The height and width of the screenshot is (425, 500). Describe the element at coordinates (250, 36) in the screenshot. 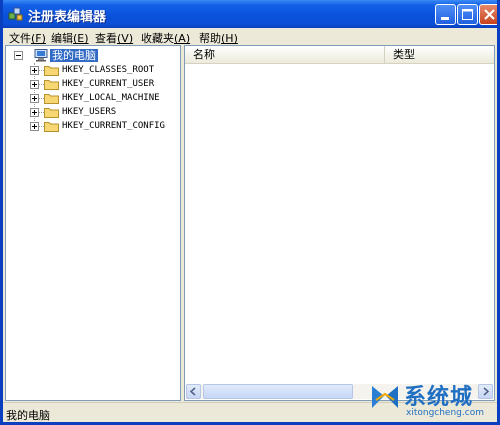

I see `menu-bar: 文件(F) 编辑(E) 查看(V) 收藏夹(A) 帮助(H)` at that location.